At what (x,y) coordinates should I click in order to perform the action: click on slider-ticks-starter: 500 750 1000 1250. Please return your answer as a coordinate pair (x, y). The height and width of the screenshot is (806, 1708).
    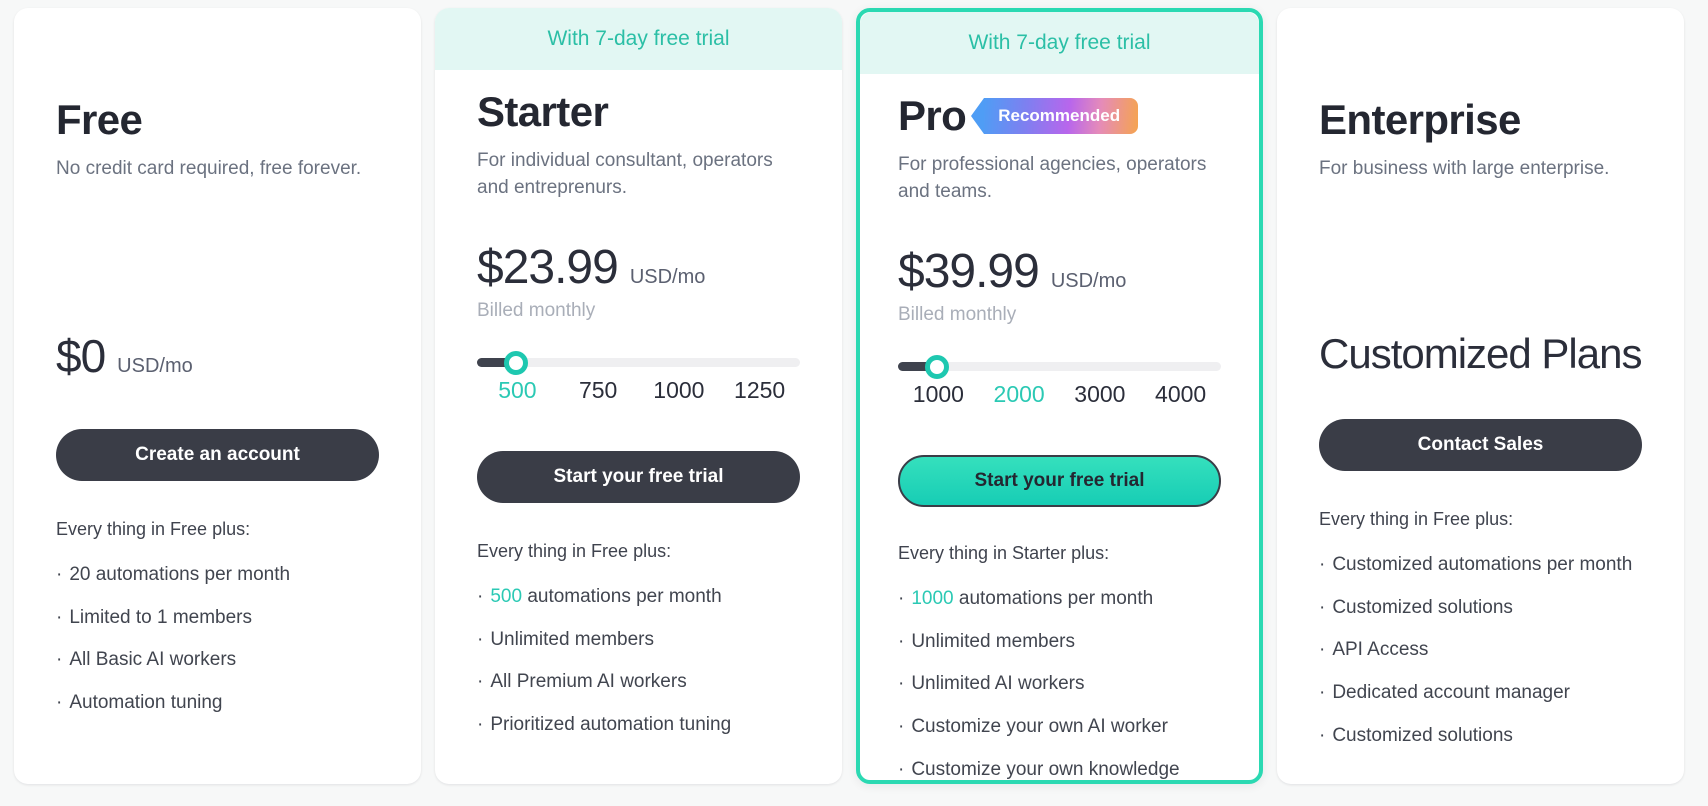
    Looking at the image, I should click on (638, 390).